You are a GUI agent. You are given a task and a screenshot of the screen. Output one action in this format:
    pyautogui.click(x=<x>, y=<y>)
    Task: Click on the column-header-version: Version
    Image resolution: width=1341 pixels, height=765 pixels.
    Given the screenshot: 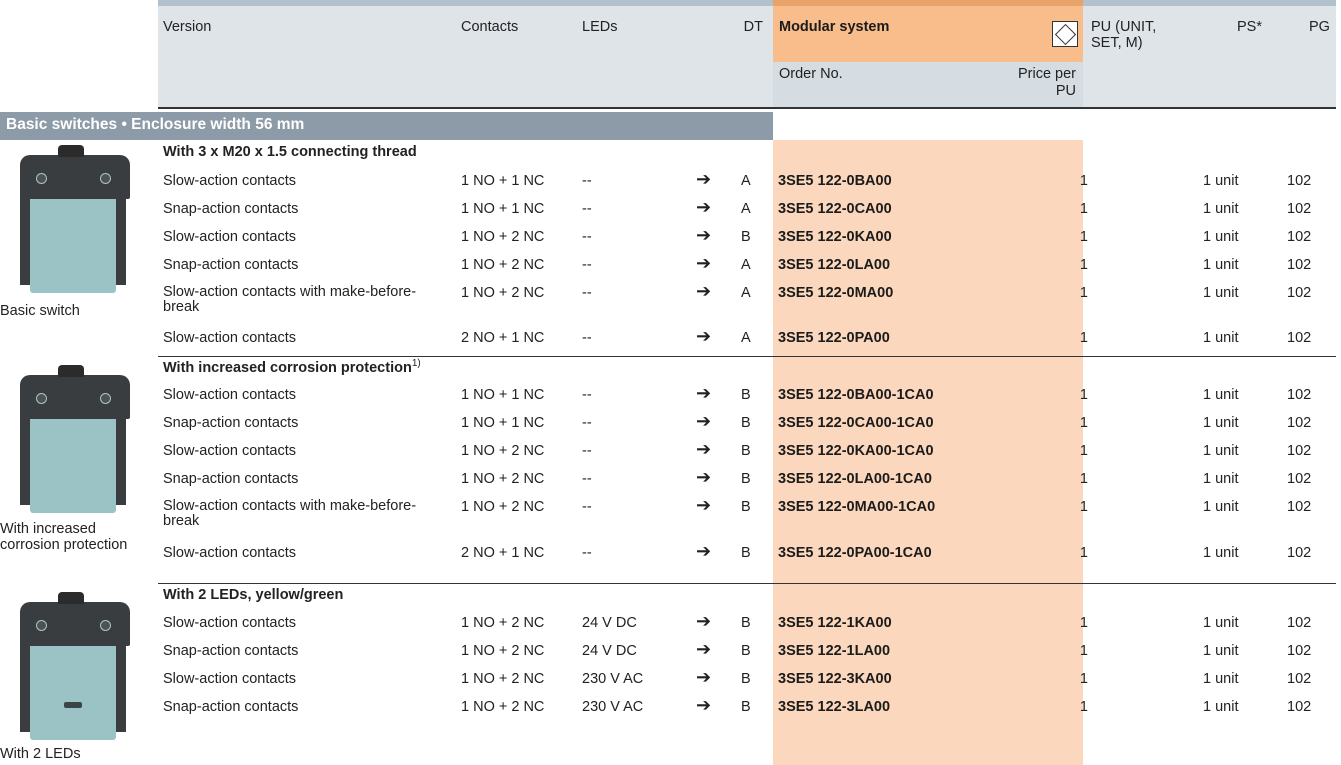 What is the action you would take?
    pyautogui.click(x=187, y=27)
    